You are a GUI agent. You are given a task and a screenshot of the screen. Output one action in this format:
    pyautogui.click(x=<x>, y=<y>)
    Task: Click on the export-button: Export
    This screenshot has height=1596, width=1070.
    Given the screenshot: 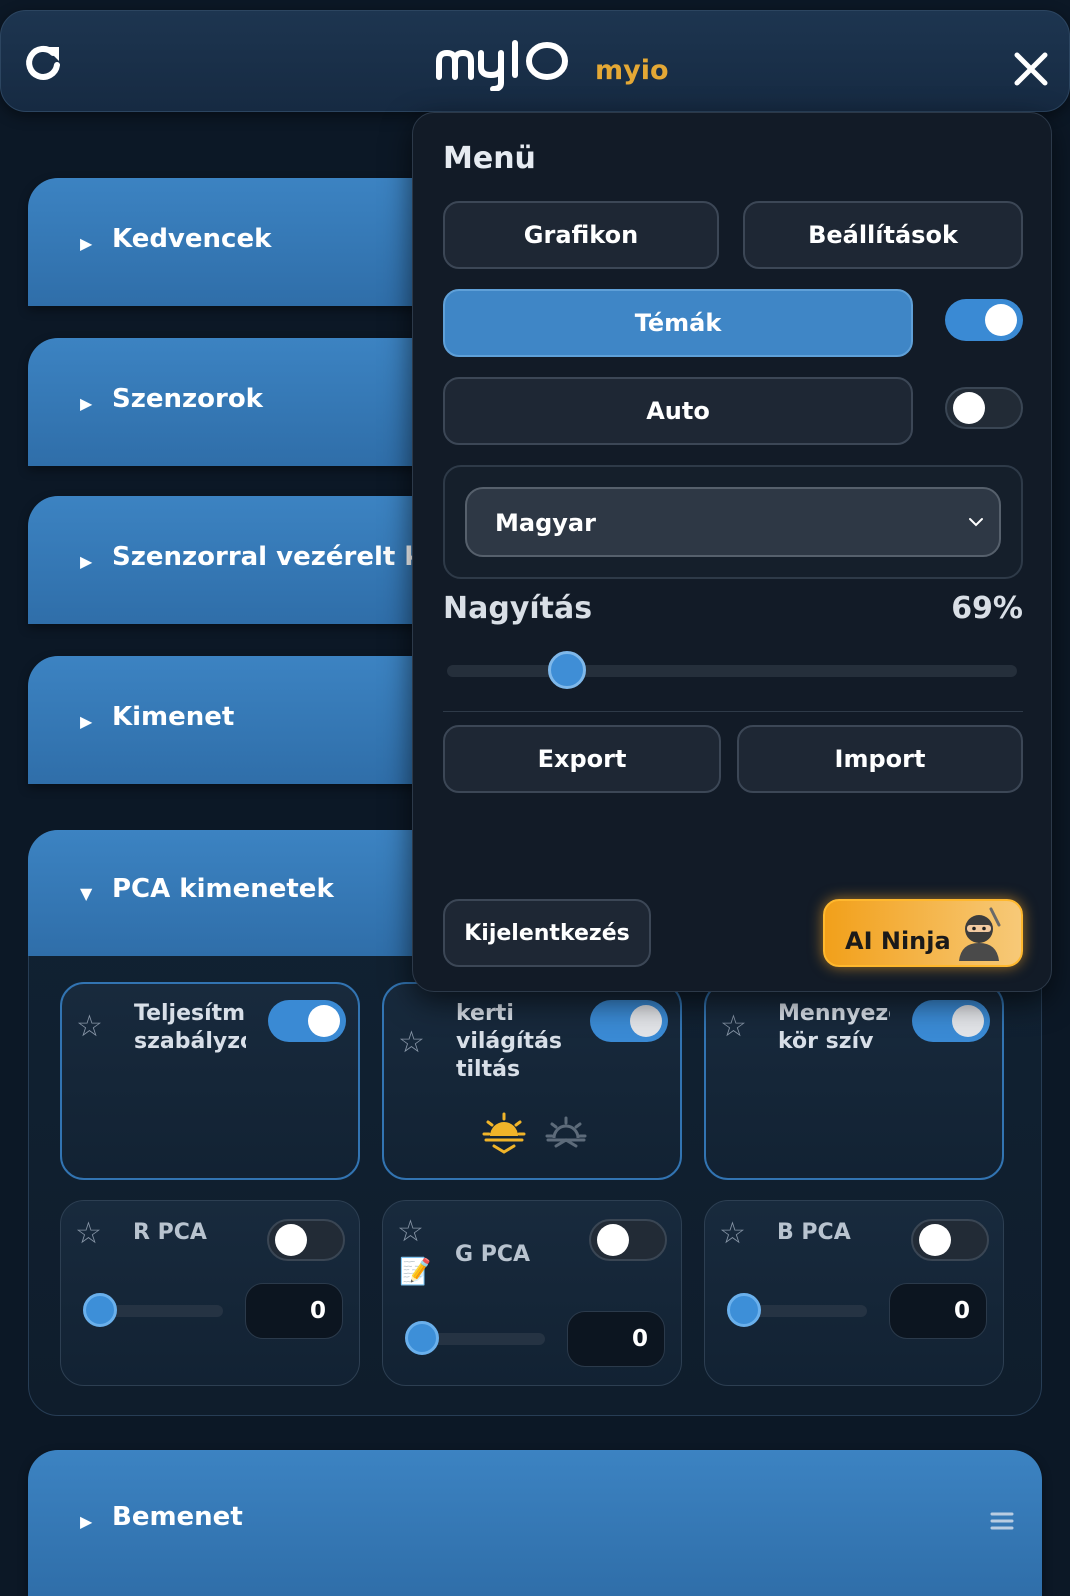 What is the action you would take?
    pyautogui.click(x=582, y=759)
    